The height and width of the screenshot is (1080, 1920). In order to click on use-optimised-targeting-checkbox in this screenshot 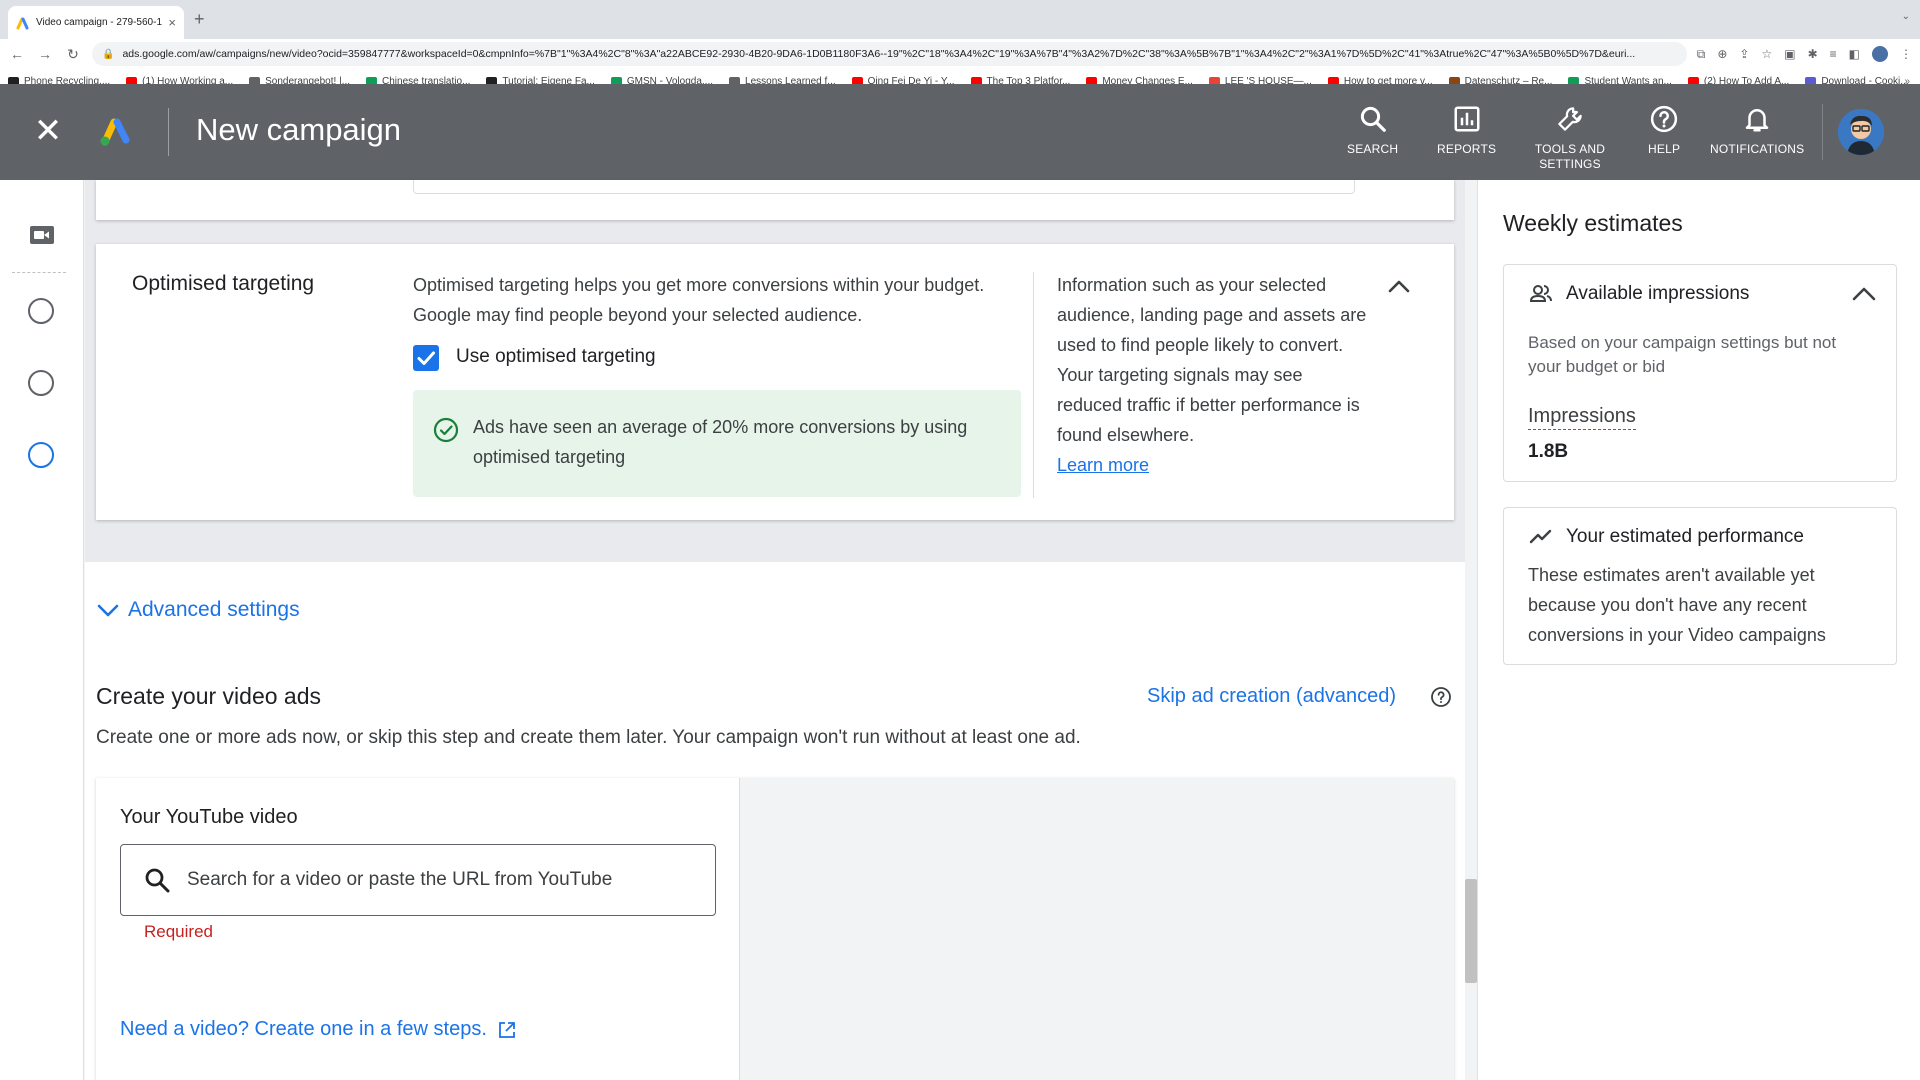, I will do `click(426, 358)`.